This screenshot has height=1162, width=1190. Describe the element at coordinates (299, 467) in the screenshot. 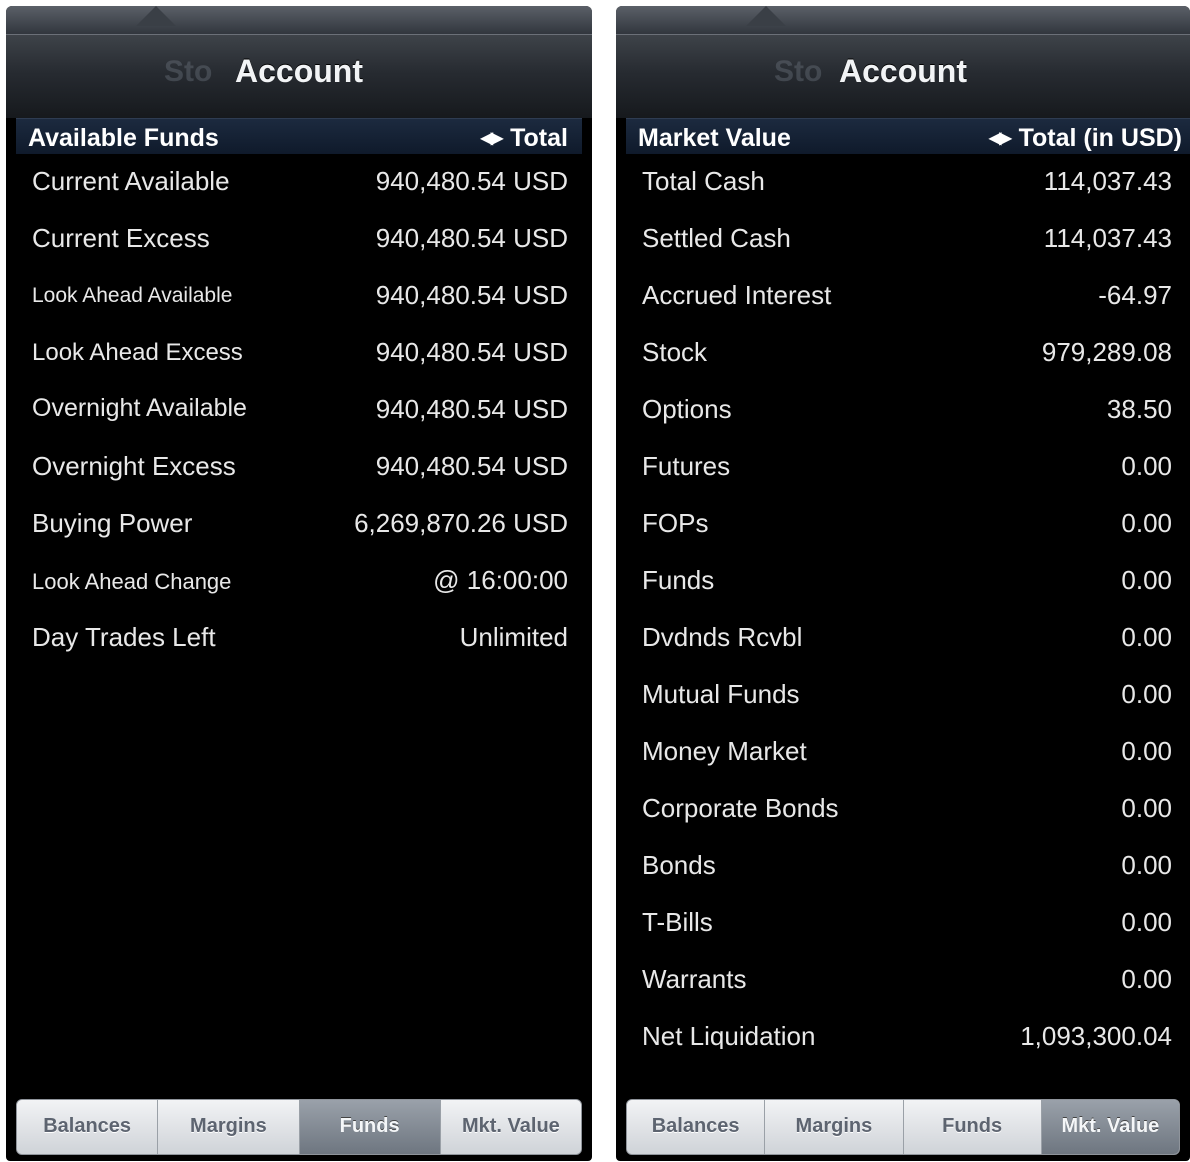

I see `list-item: Overnight Excess 940,480.54 USD` at that location.